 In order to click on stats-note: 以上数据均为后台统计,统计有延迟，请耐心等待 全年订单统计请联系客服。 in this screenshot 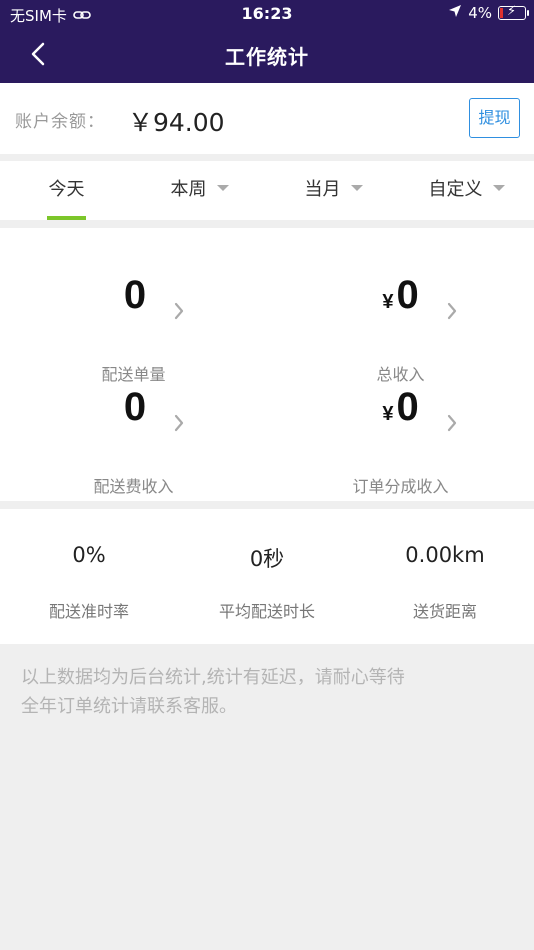, I will do `click(266, 692)`.